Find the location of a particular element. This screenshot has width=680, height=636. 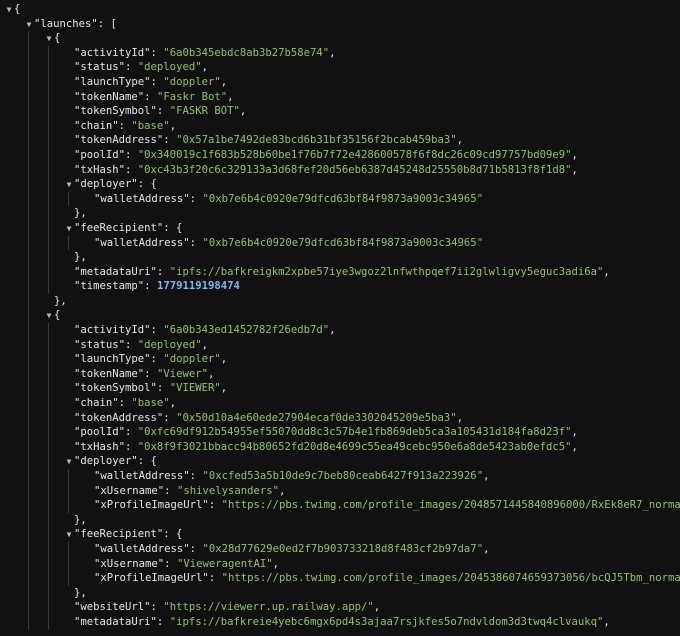

json-key: "xProfileImageUrl" is located at coordinates (151, 578).